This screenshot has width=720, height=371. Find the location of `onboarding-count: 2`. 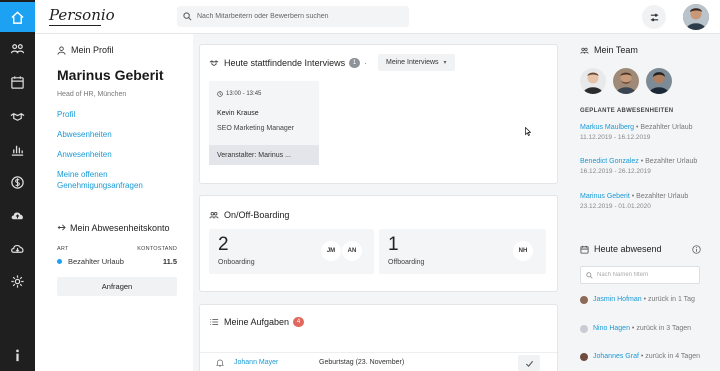

onboarding-count: 2 is located at coordinates (223, 244).